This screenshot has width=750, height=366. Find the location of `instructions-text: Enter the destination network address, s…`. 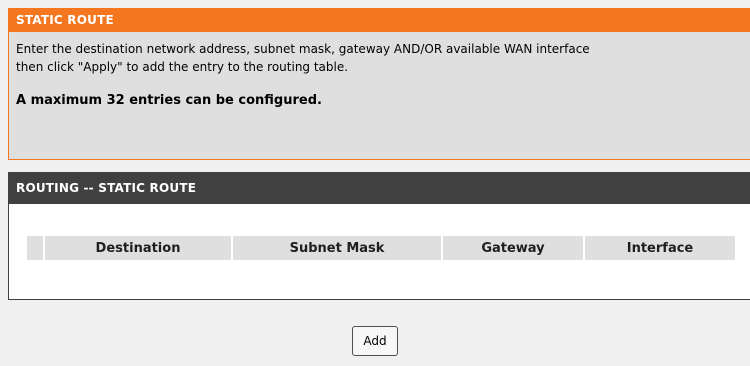

instructions-text: Enter the destination network address, s… is located at coordinates (383, 58).